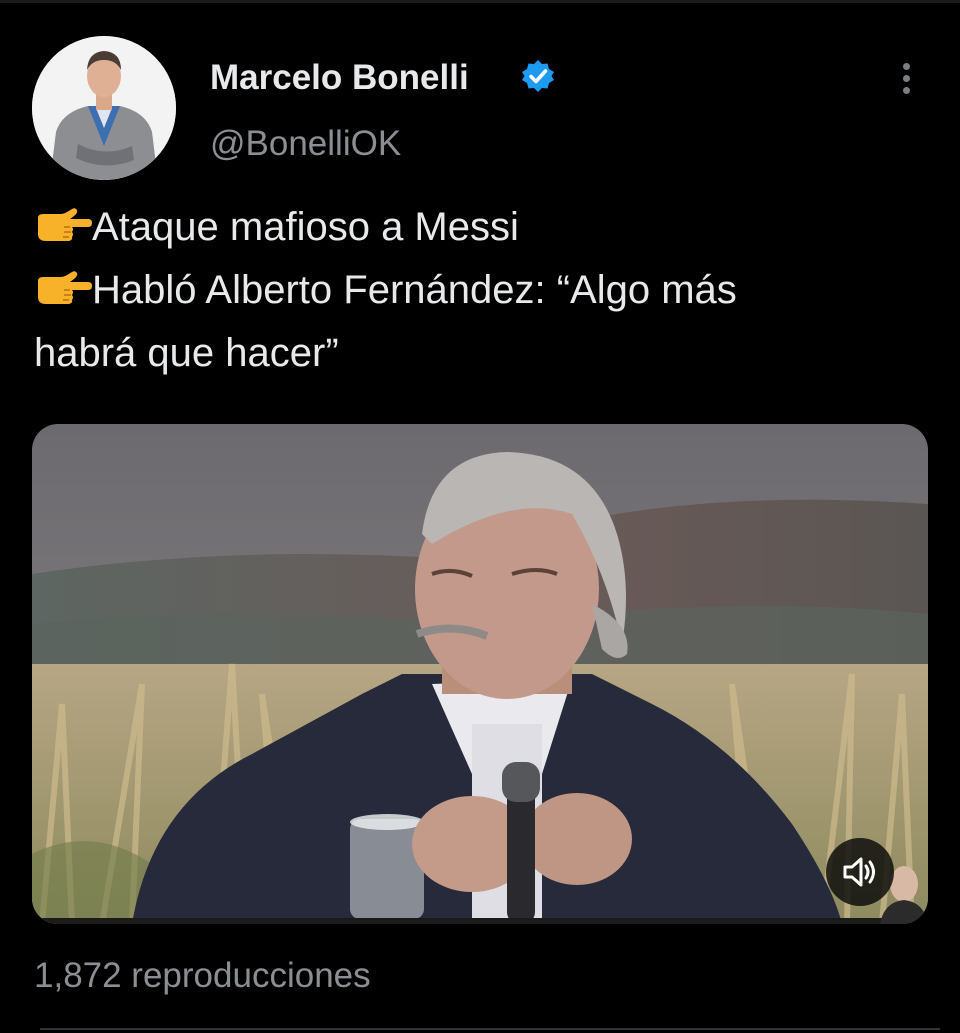 Image resolution: width=960 pixels, height=1033 pixels. I want to click on verified-badge-icon, so click(538, 76).